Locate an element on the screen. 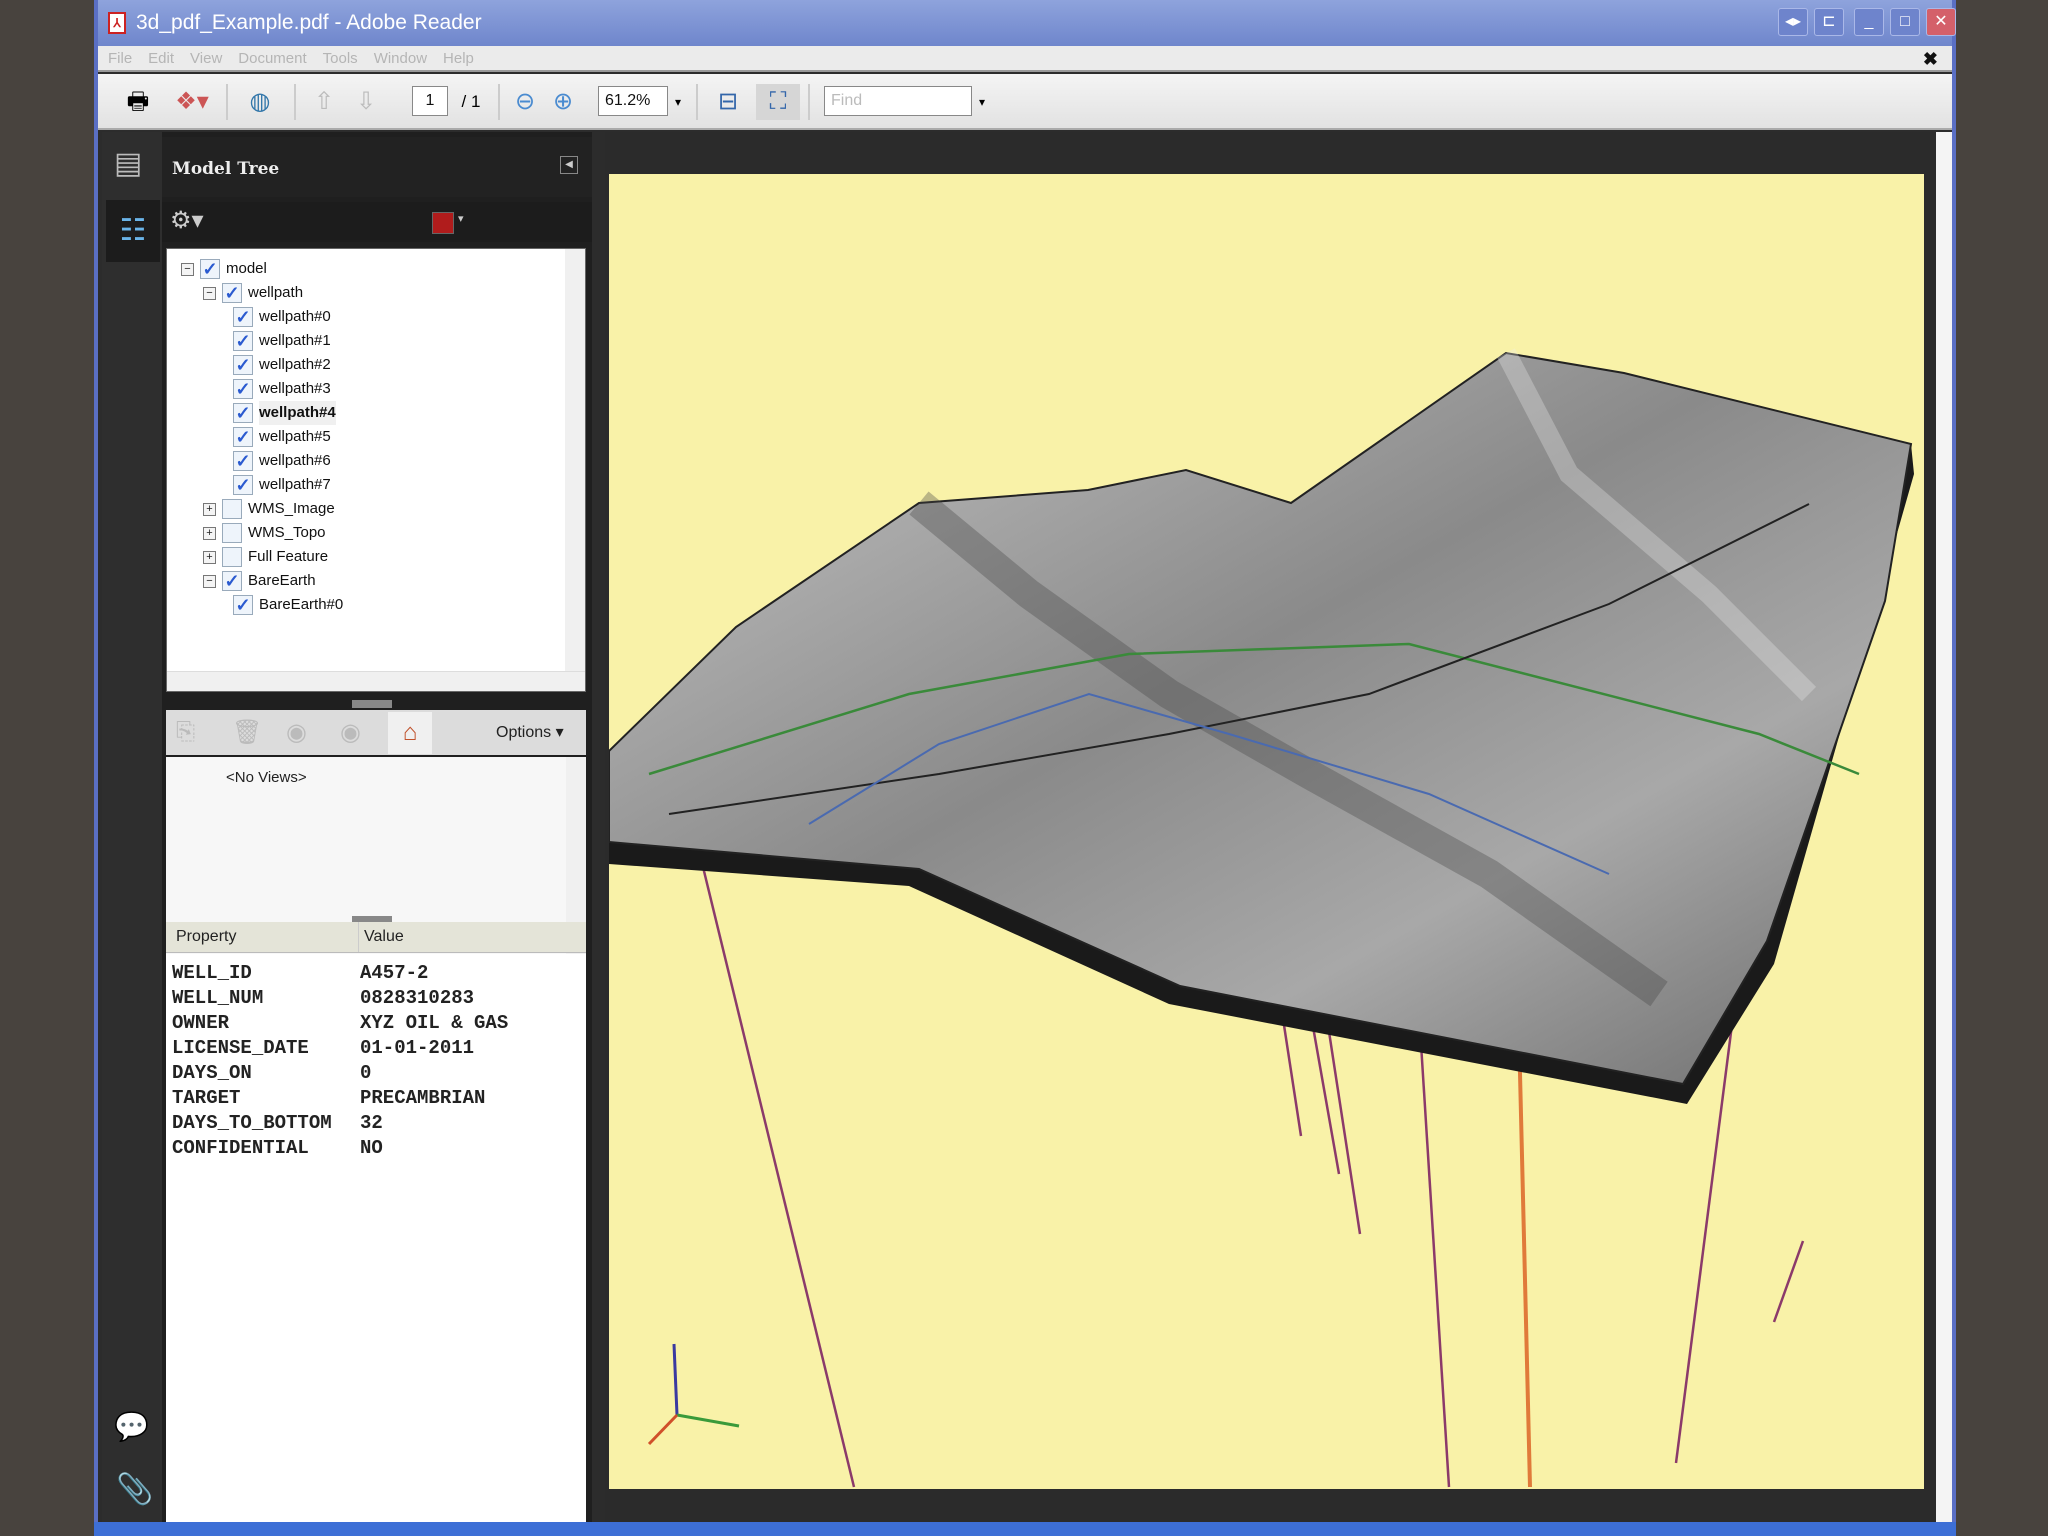 The height and width of the screenshot is (1536, 2048). close-document-icon: ✖ is located at coordinates (1930, 59).